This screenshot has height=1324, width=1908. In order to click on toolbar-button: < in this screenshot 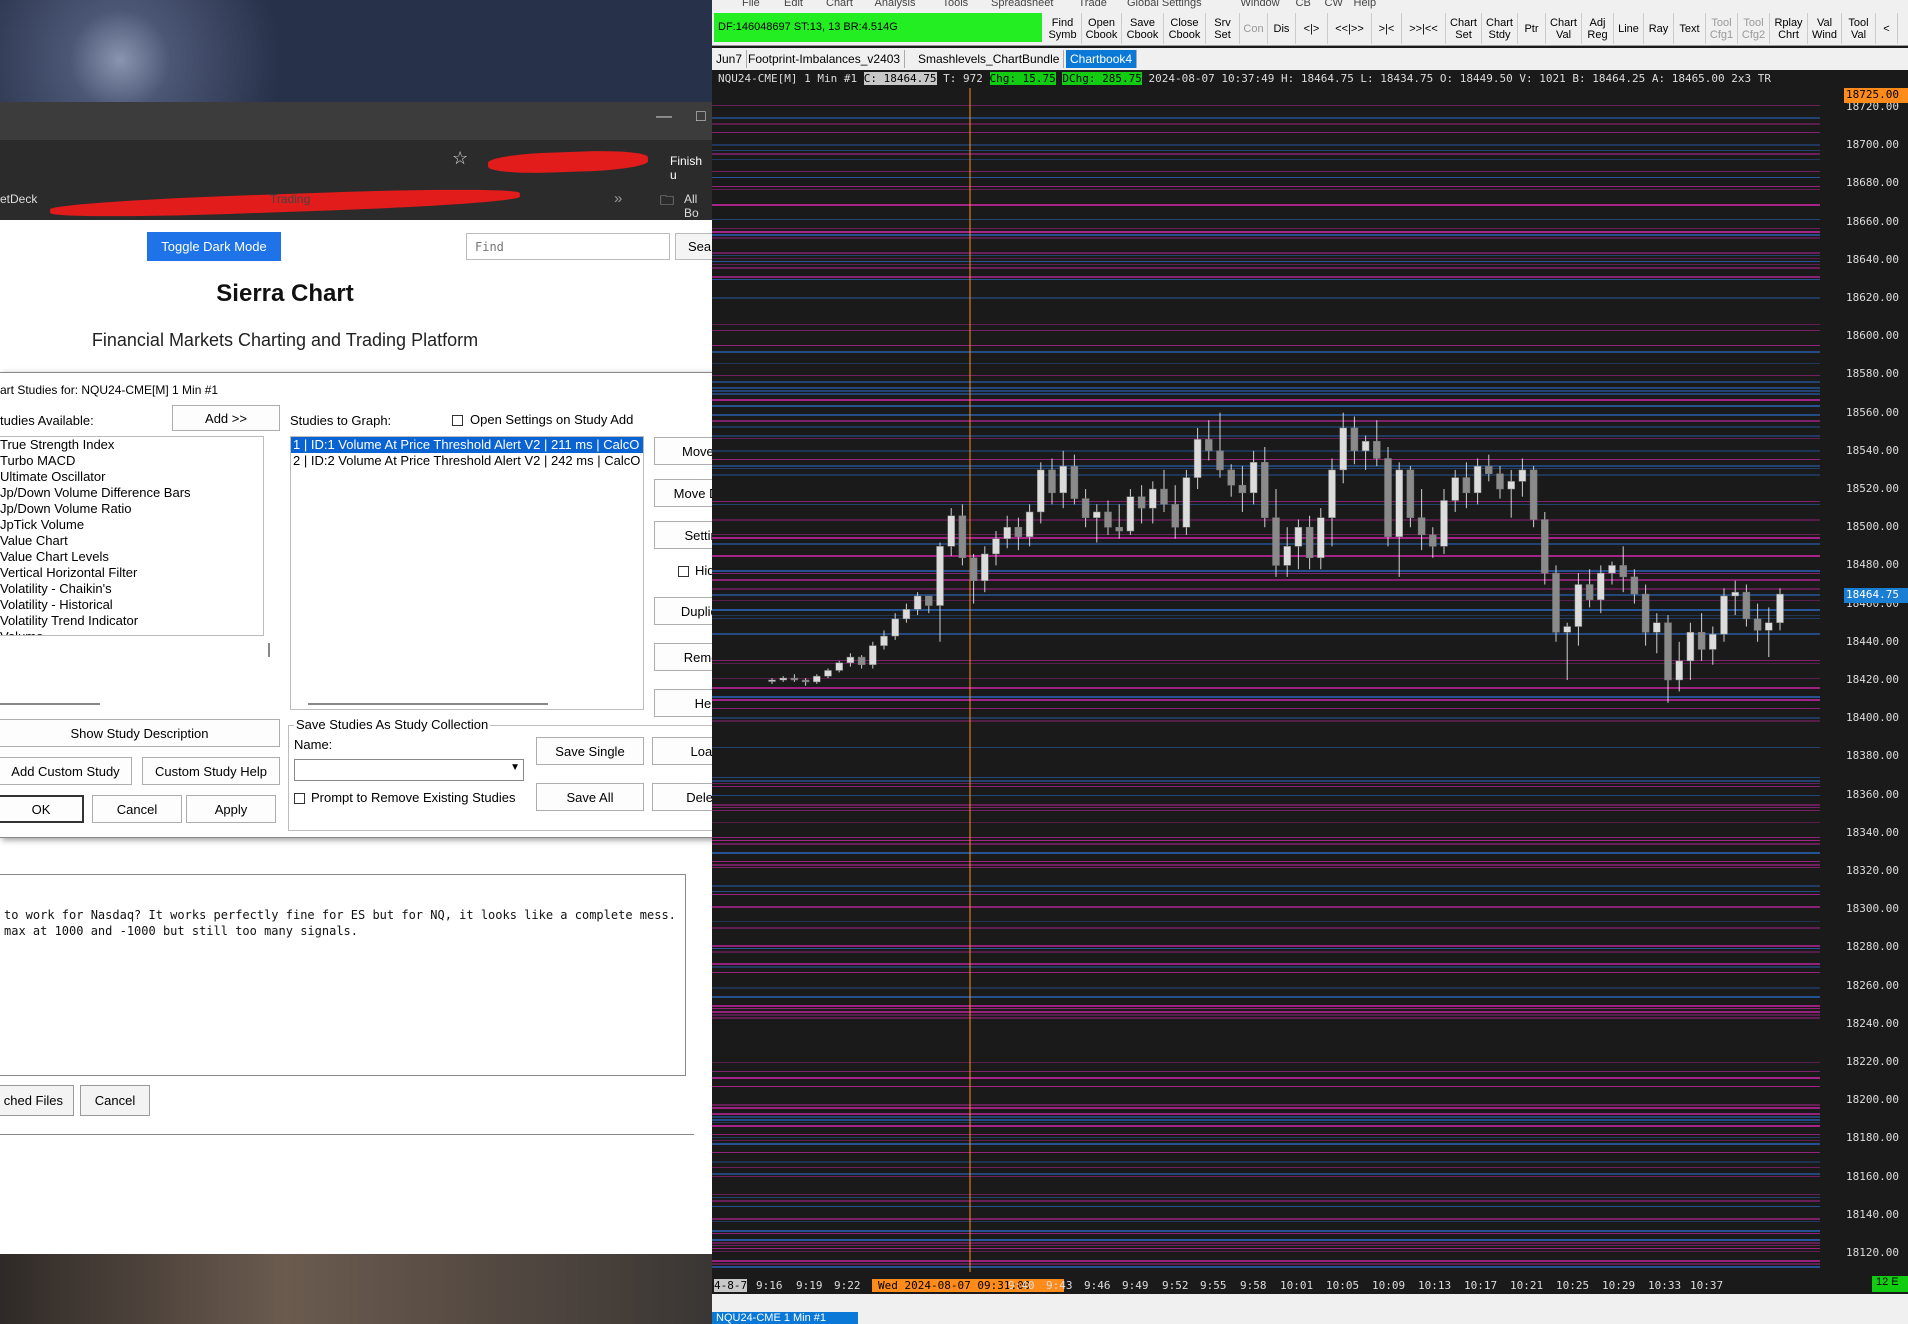, I will do `click(1887, 28)`.